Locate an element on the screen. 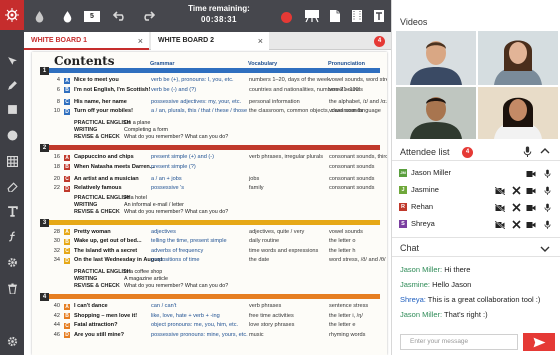  chat-header: Chat is located at coordinates (476, 247).